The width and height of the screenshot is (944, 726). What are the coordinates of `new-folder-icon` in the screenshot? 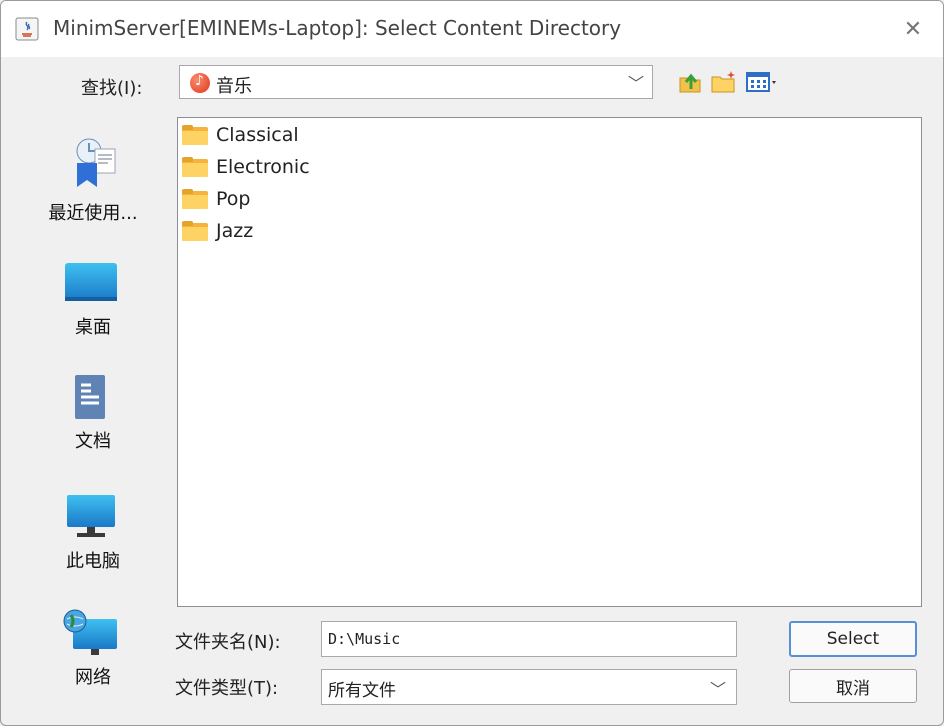 It's located at (723, 82).